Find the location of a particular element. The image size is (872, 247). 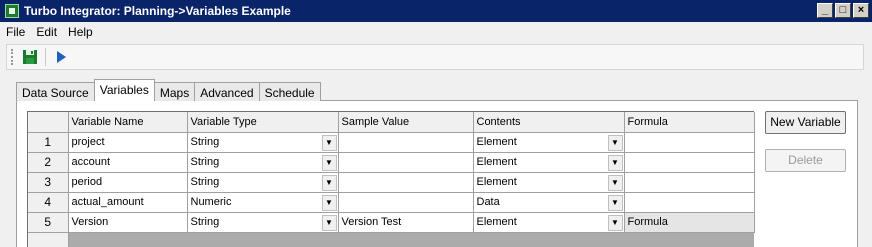

menu-edit: Edit is located at coordinates (46, 32).